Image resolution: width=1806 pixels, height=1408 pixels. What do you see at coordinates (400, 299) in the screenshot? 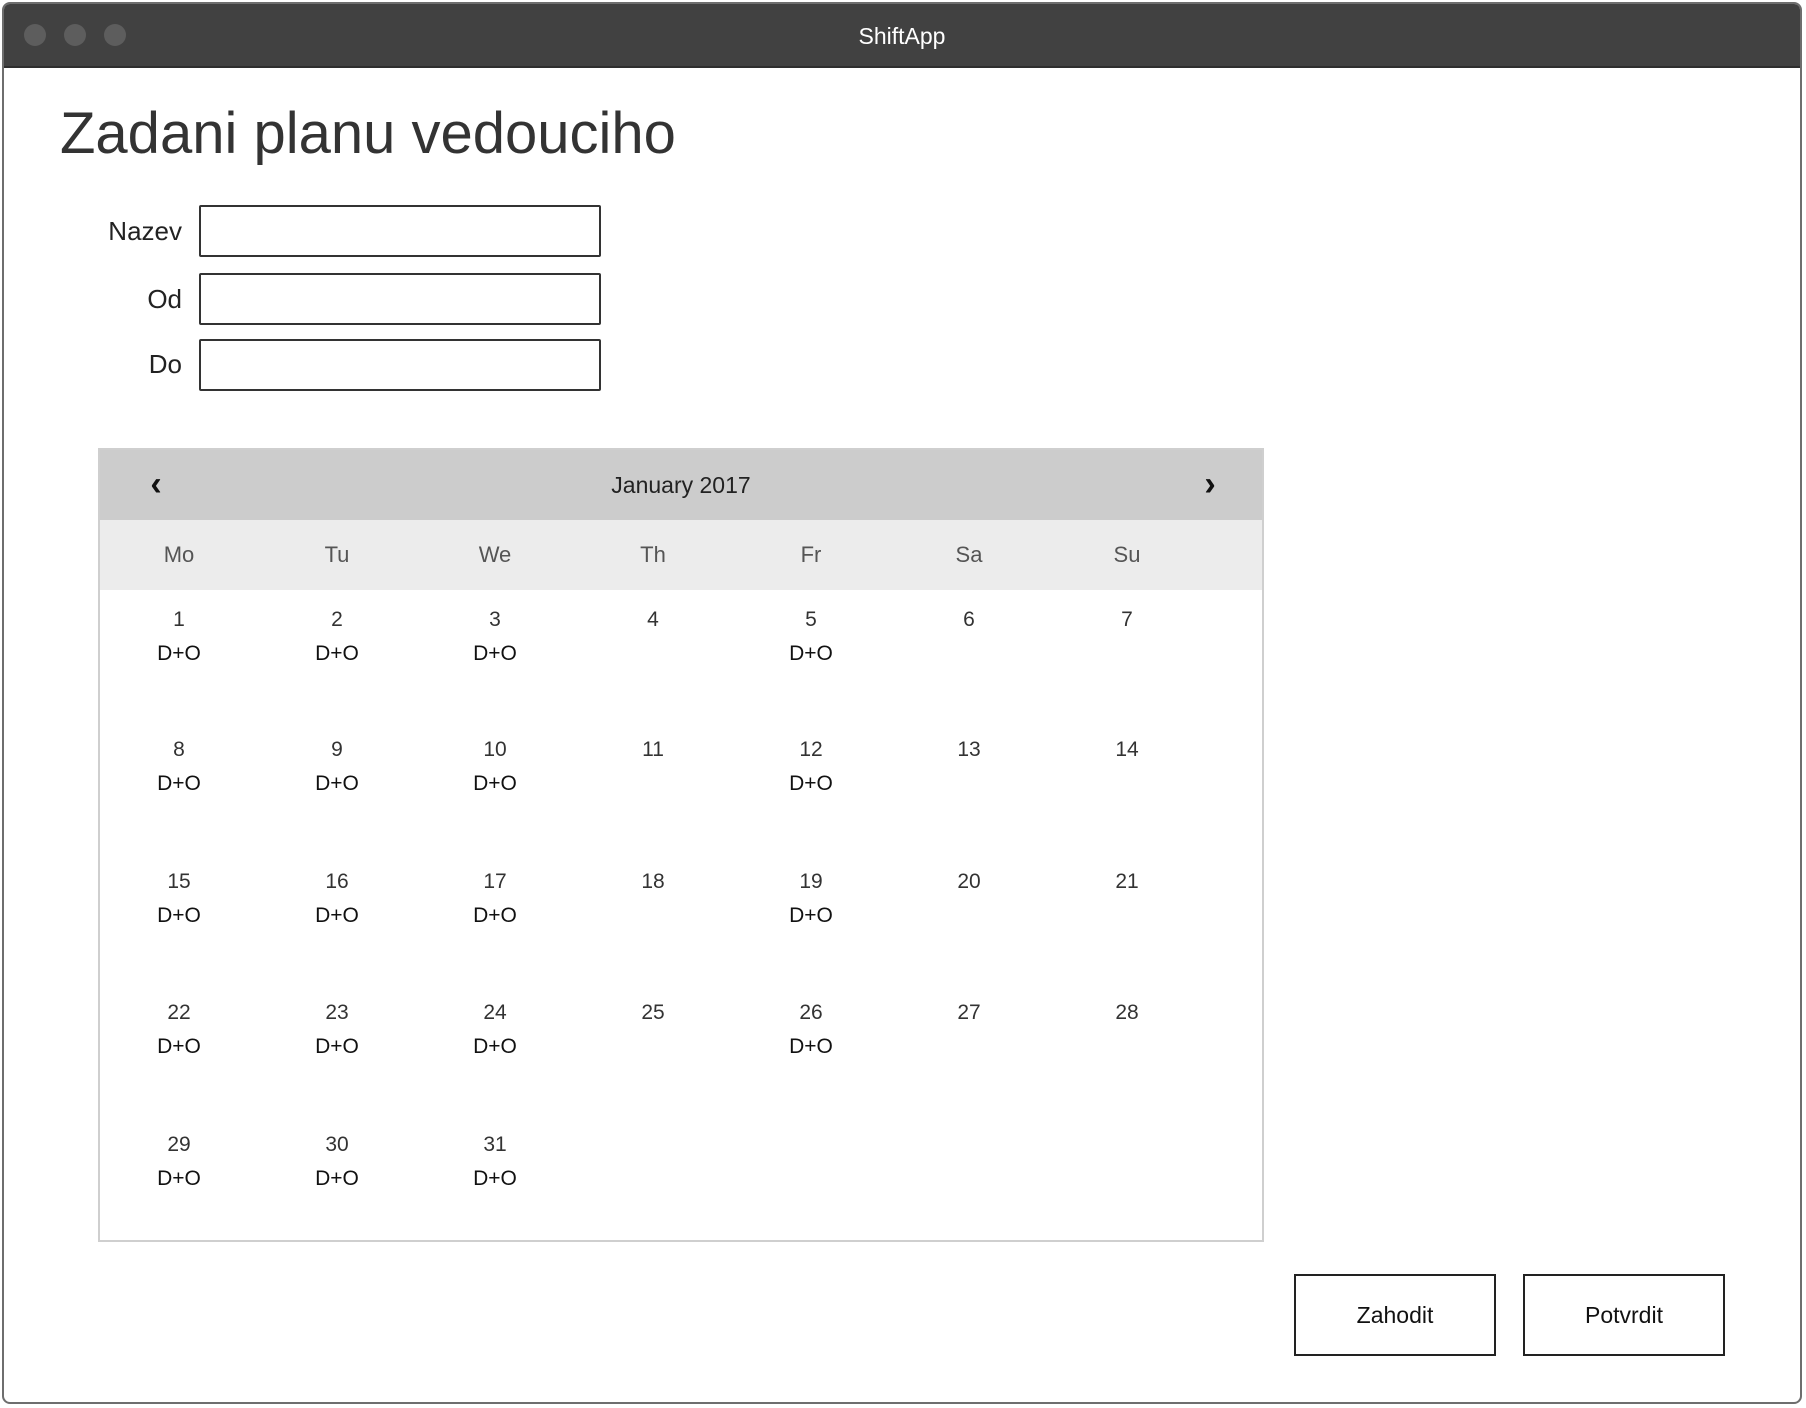
I see `from-input` at bounding box center [400, 299].